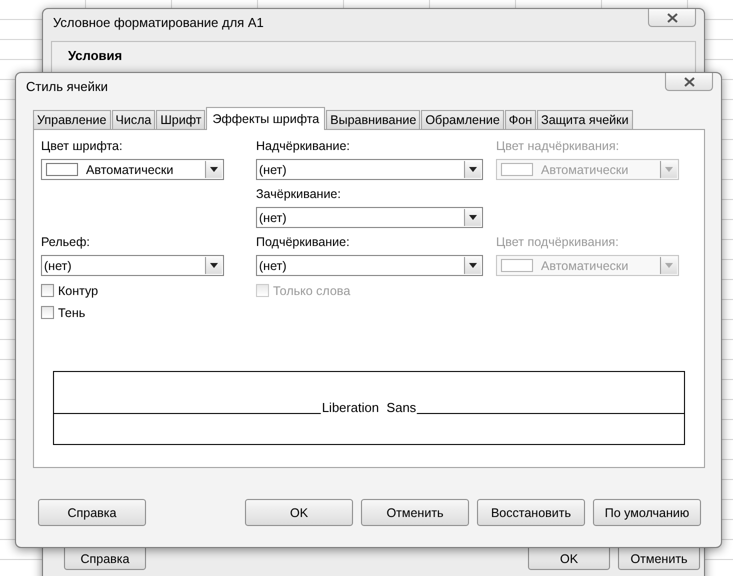 The width and height of the screenshot is (733, 576). Describe the element at coordinates (303, 146) in the screenshot. I see `field-label: Надчёркивание:` at that location.